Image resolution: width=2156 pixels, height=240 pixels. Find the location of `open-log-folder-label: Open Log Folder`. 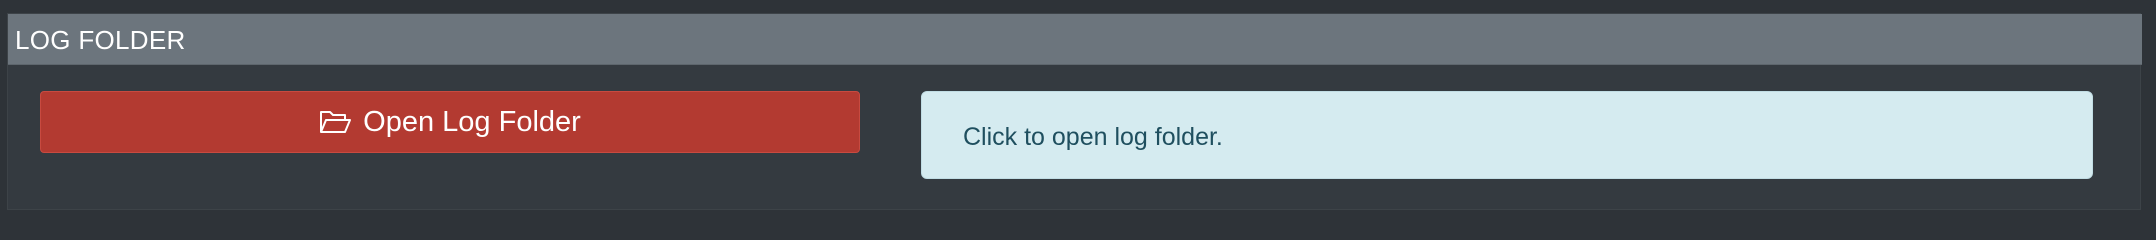

open-log-folder-label: Open Log Folder is located at coordinates (472, 122).